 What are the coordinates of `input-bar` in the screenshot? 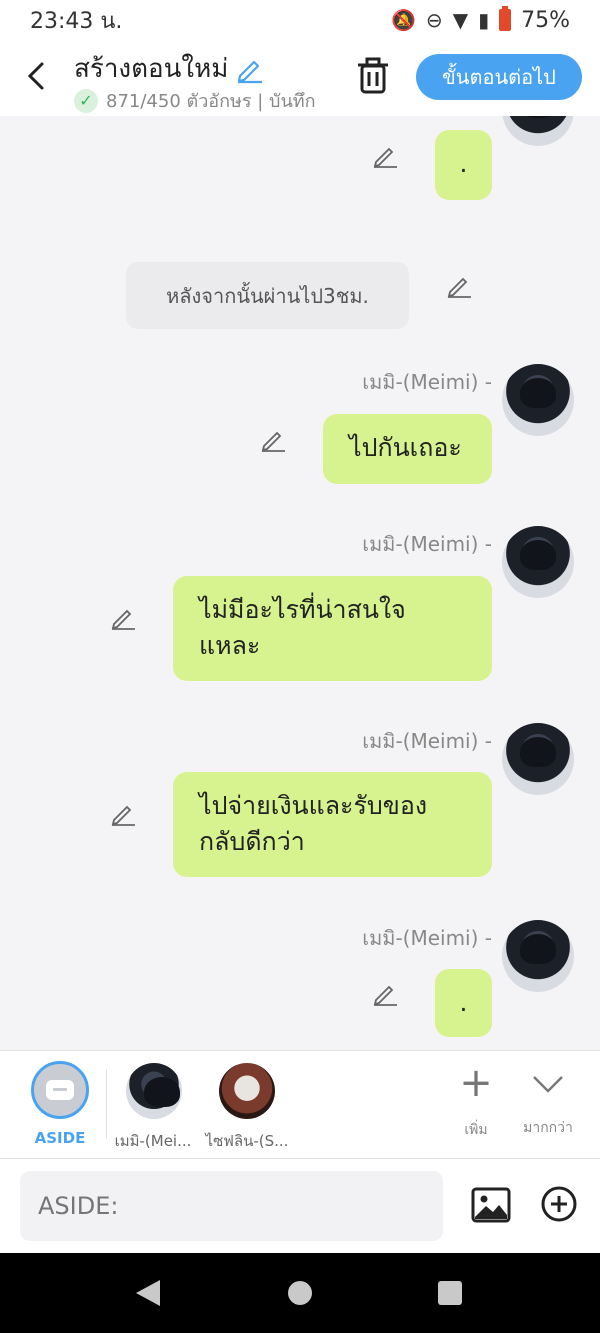 It's located at (300, 1205).